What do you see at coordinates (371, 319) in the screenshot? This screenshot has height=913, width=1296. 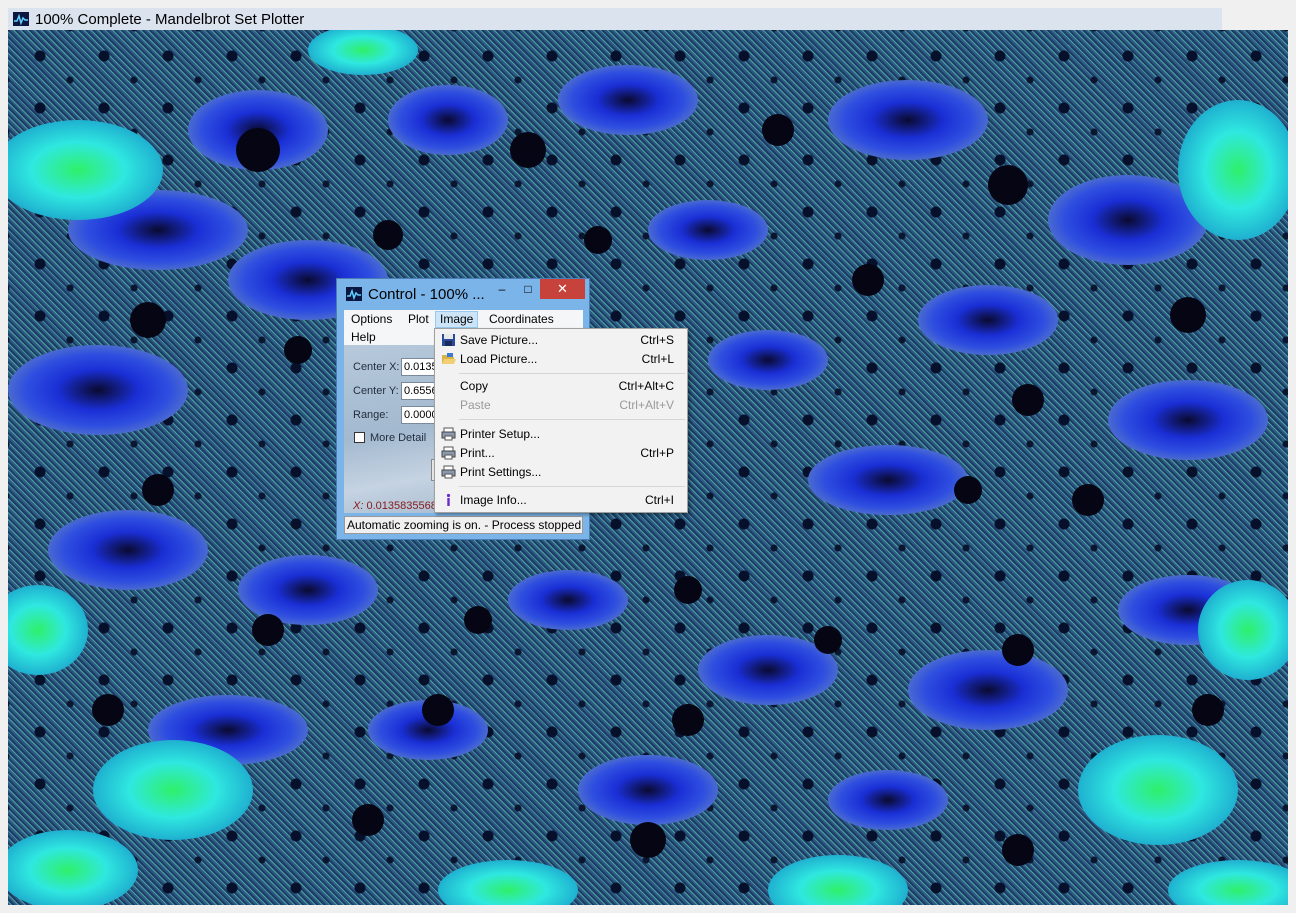 I see `menu-options: Options` at bounding box center [371, 319].